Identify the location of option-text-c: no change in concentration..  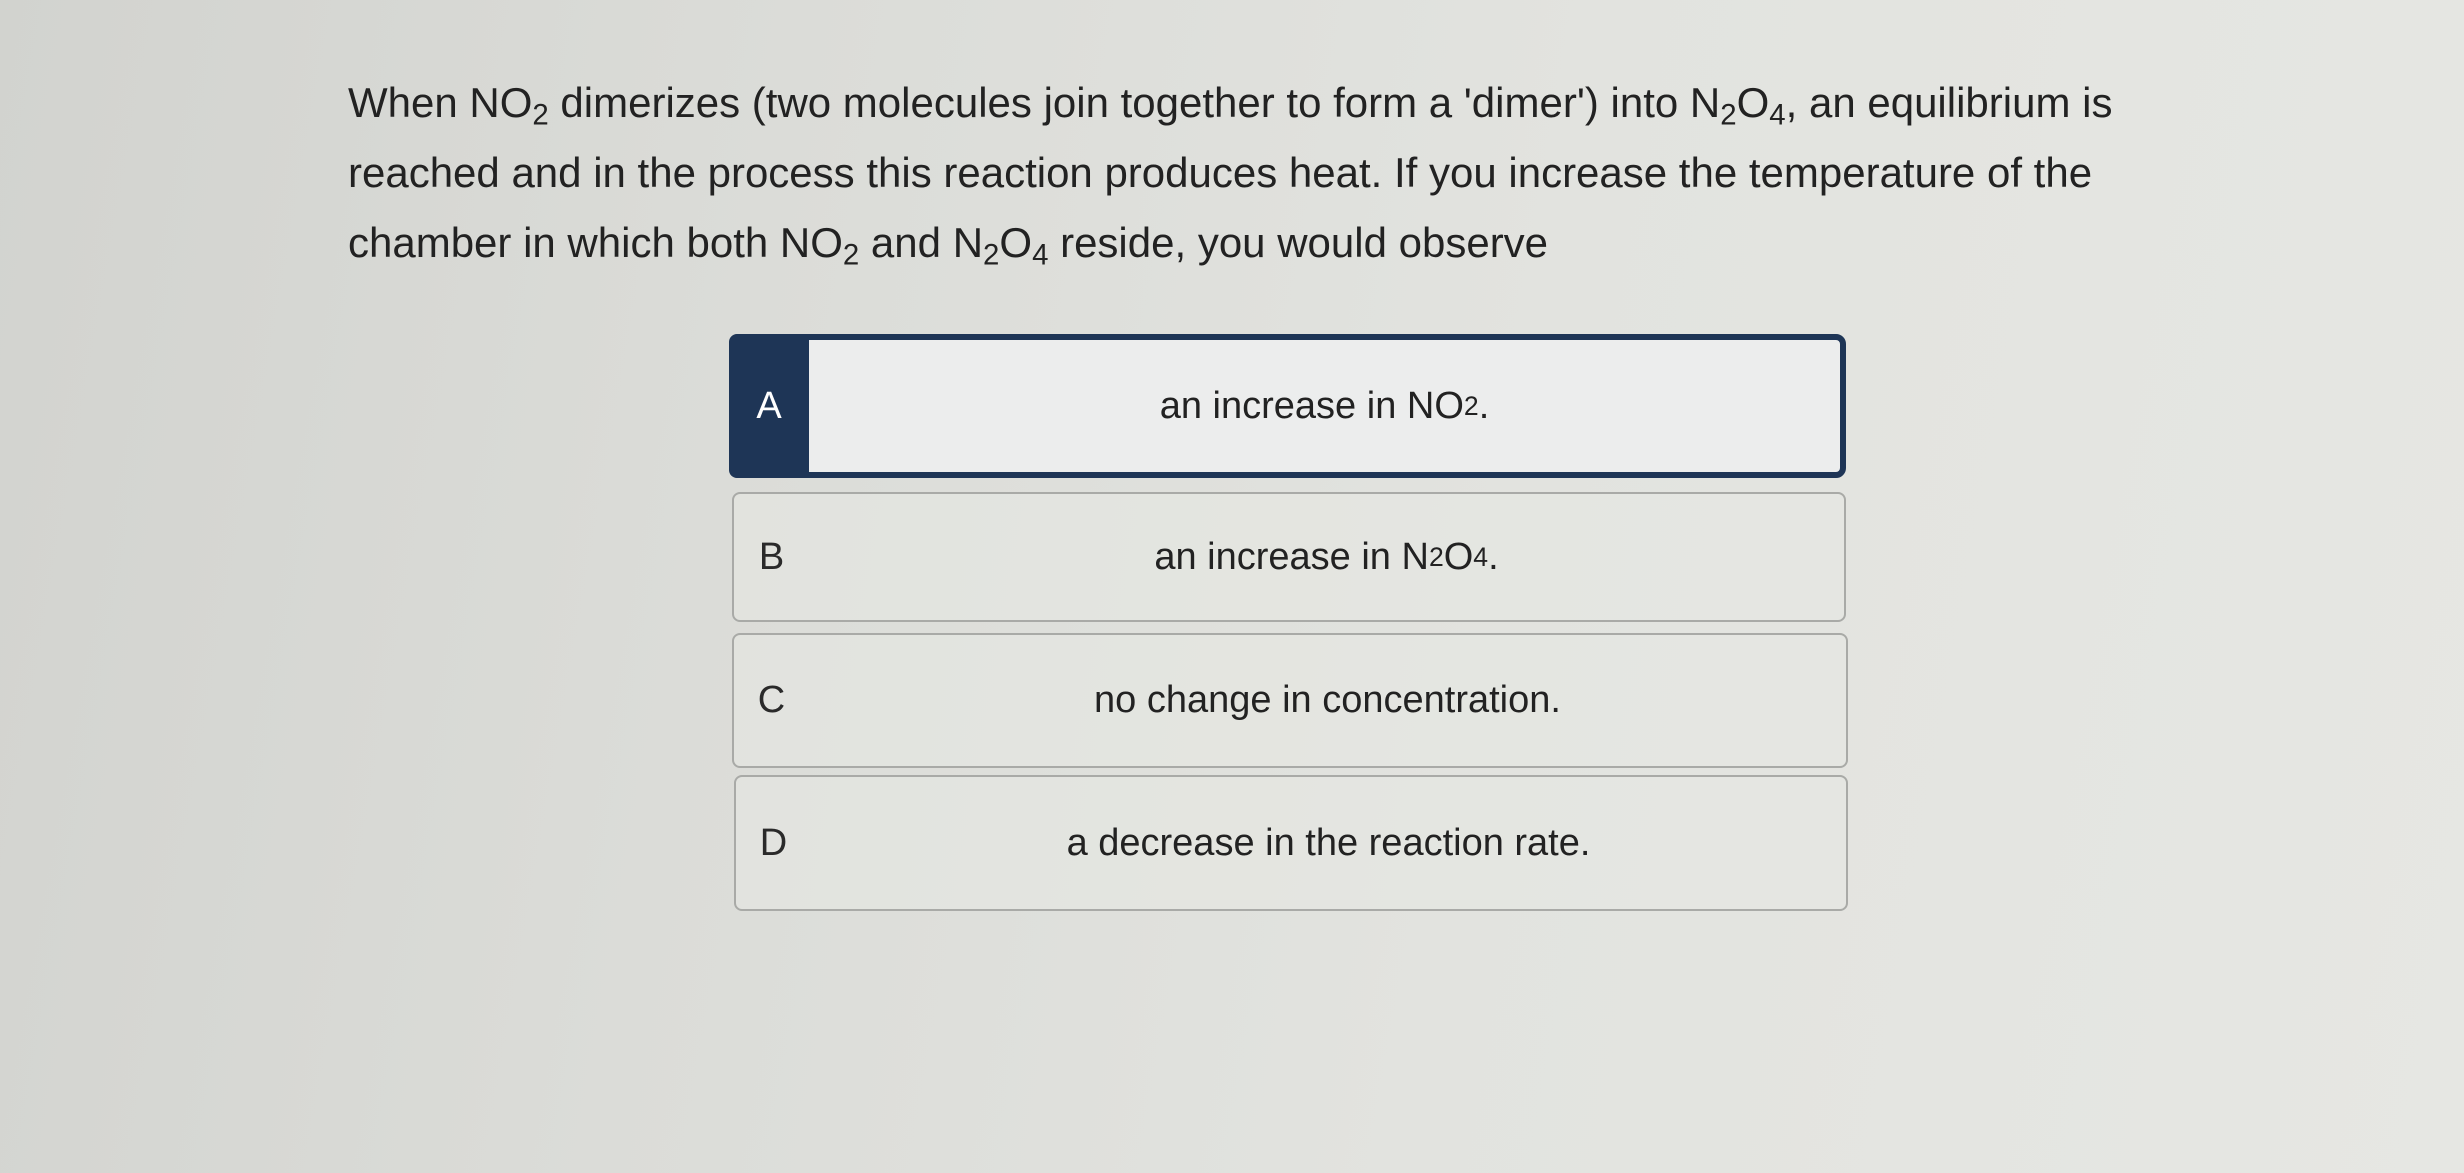
(1327, 700).